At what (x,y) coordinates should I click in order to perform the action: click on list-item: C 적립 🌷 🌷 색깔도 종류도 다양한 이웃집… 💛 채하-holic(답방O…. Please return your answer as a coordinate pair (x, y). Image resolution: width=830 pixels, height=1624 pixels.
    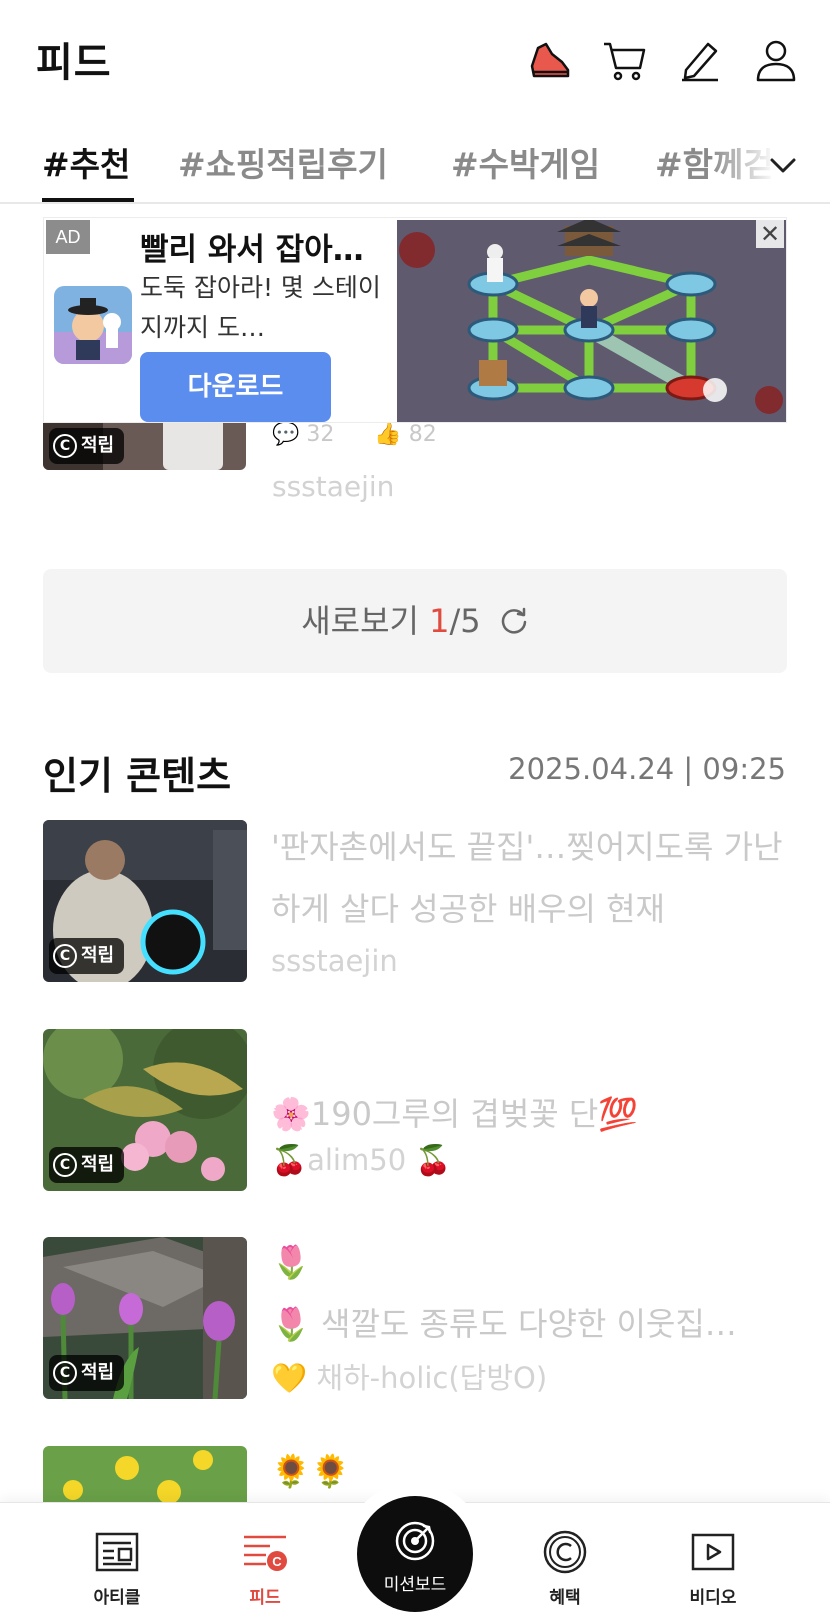
    Looking at the image, I should click on (415, 1318).